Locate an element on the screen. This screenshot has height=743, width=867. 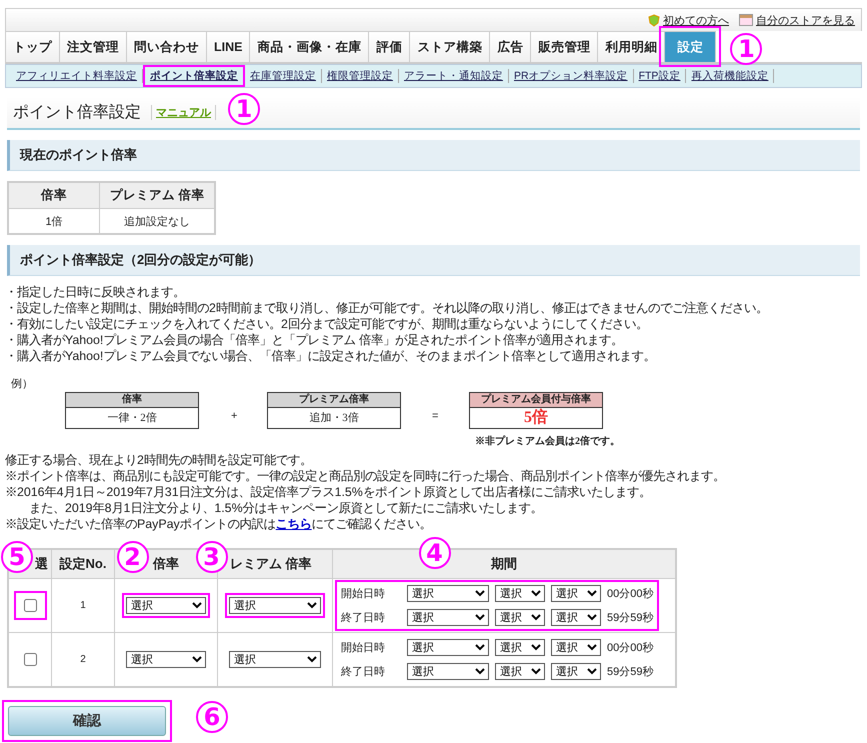
operator-sign: = is located at coordinates (435, 416).